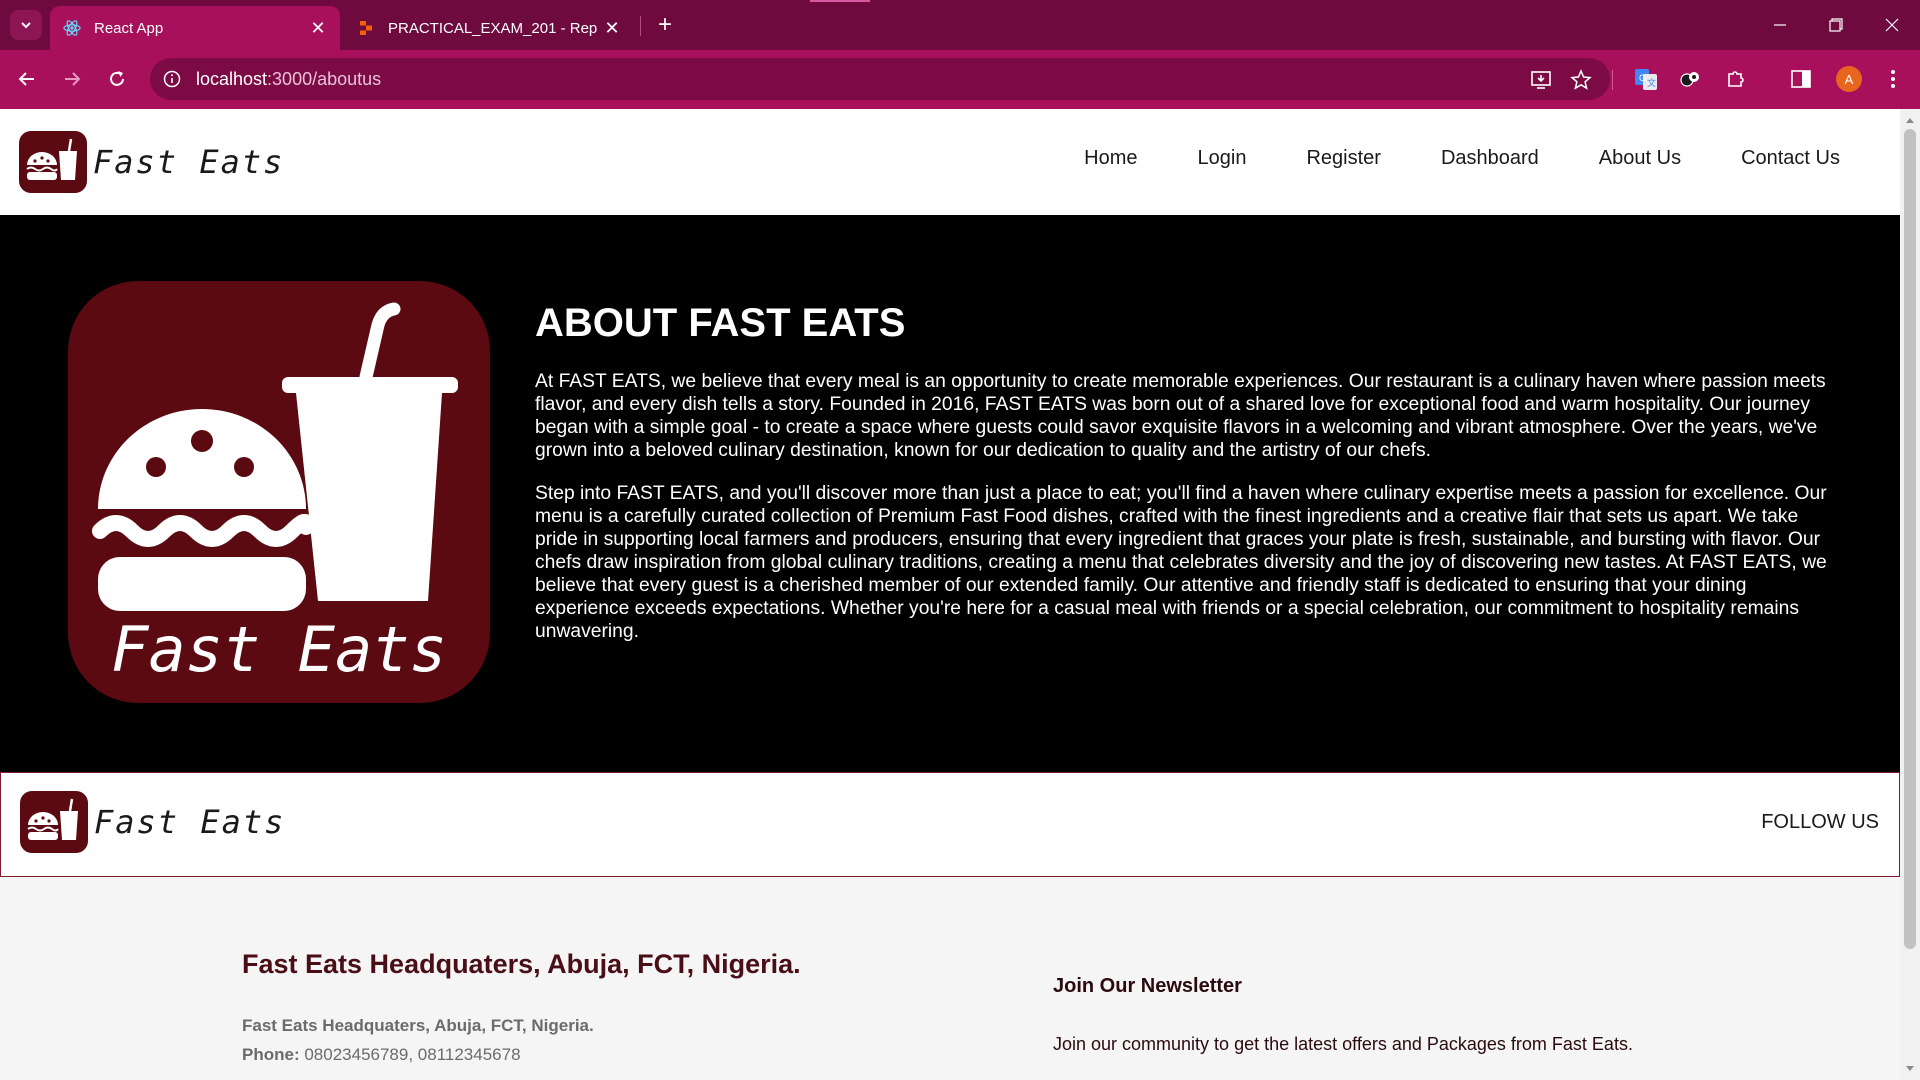 The height and width of the screenshot is (1080, 1920). I want to click on forward-arrow-icon, so click(72, 79).